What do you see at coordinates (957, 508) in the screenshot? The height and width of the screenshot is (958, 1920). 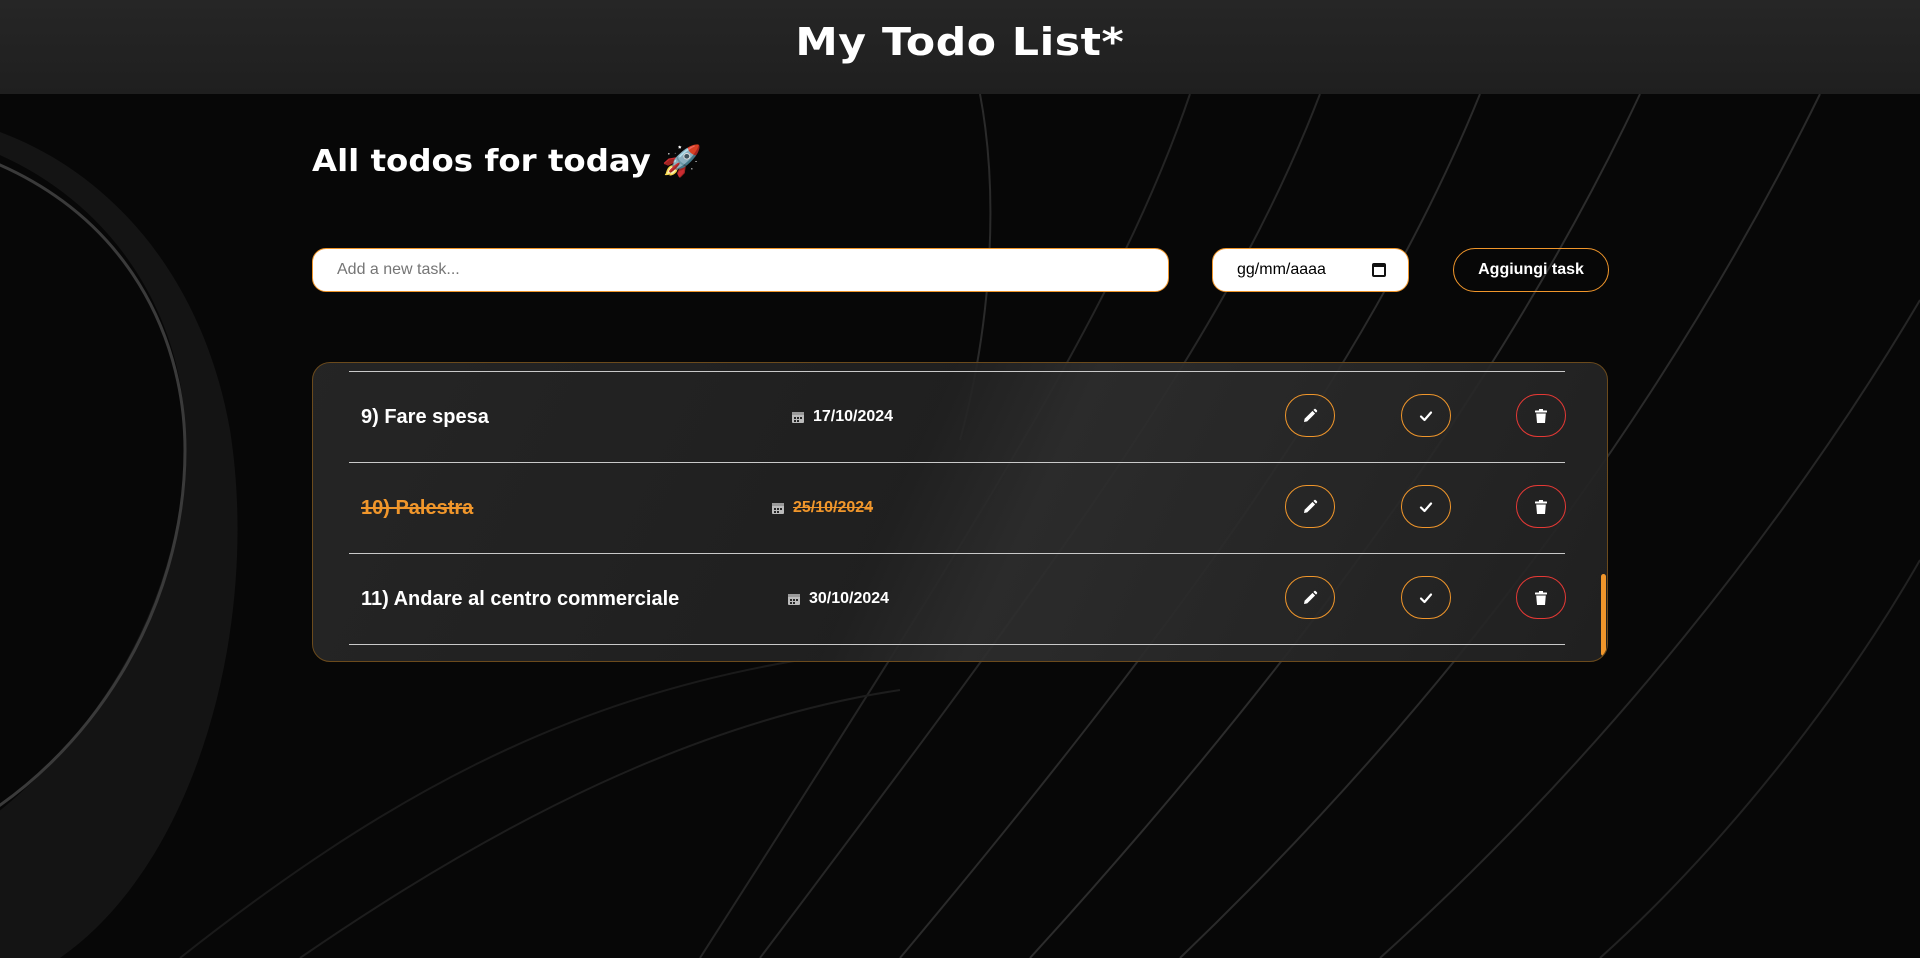 I see `todo-row-completed: 10) Palestra 25/10/2024` at bounding box center [957, 508].